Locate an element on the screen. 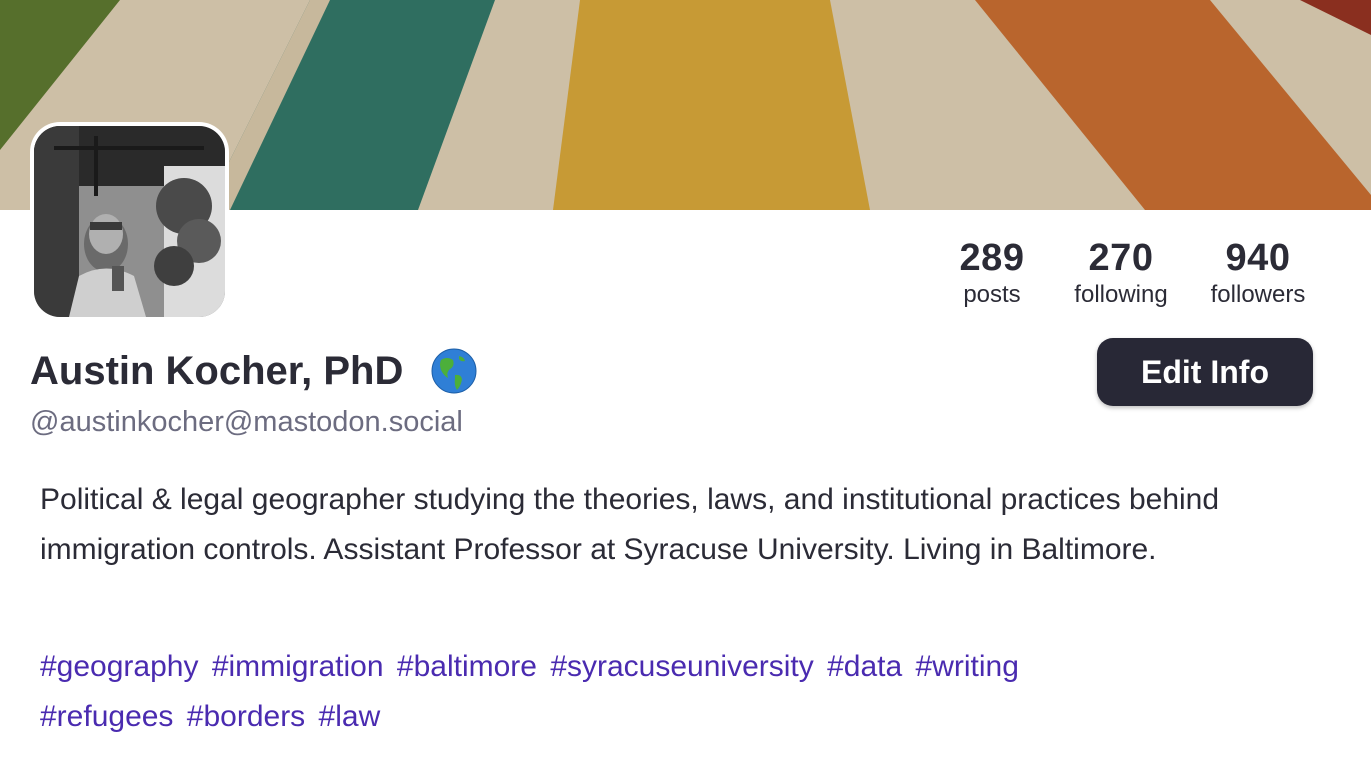 The width and height of the screenshot is (1371, 760). avatar-photo is located at coordinates (129, 221).